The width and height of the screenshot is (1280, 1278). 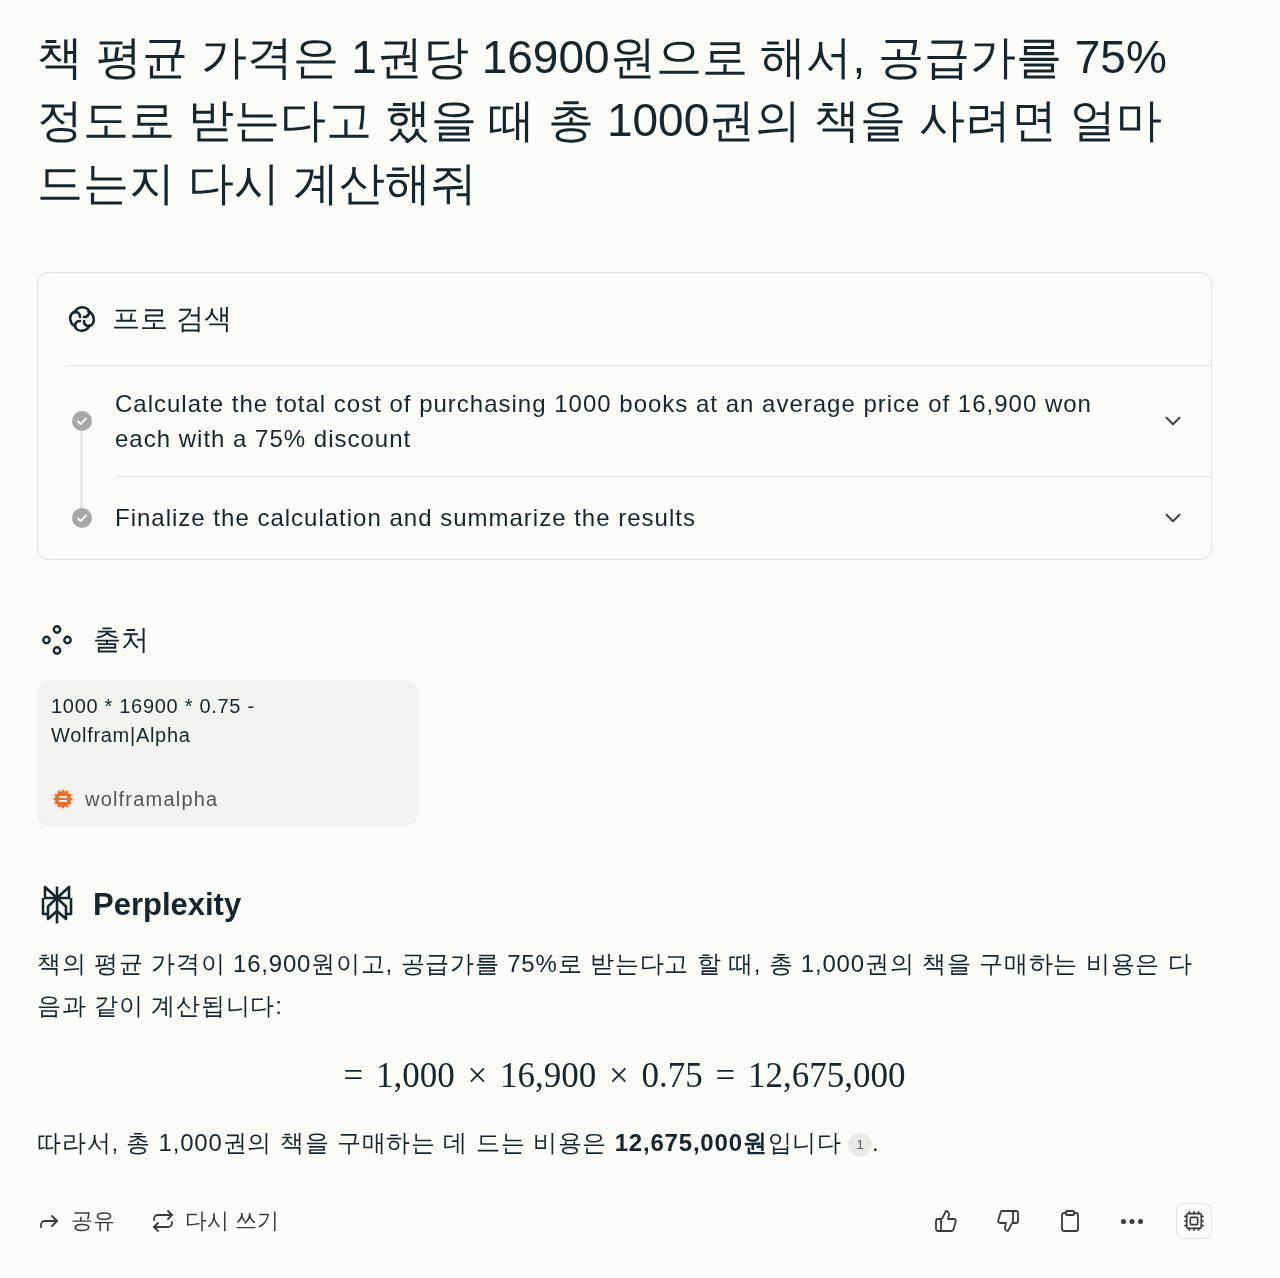 I want to click on source-card: 1000 * 16900 * 0.75 - Wolfram|Alpha wolframalpha, so click(x=227, y=753).